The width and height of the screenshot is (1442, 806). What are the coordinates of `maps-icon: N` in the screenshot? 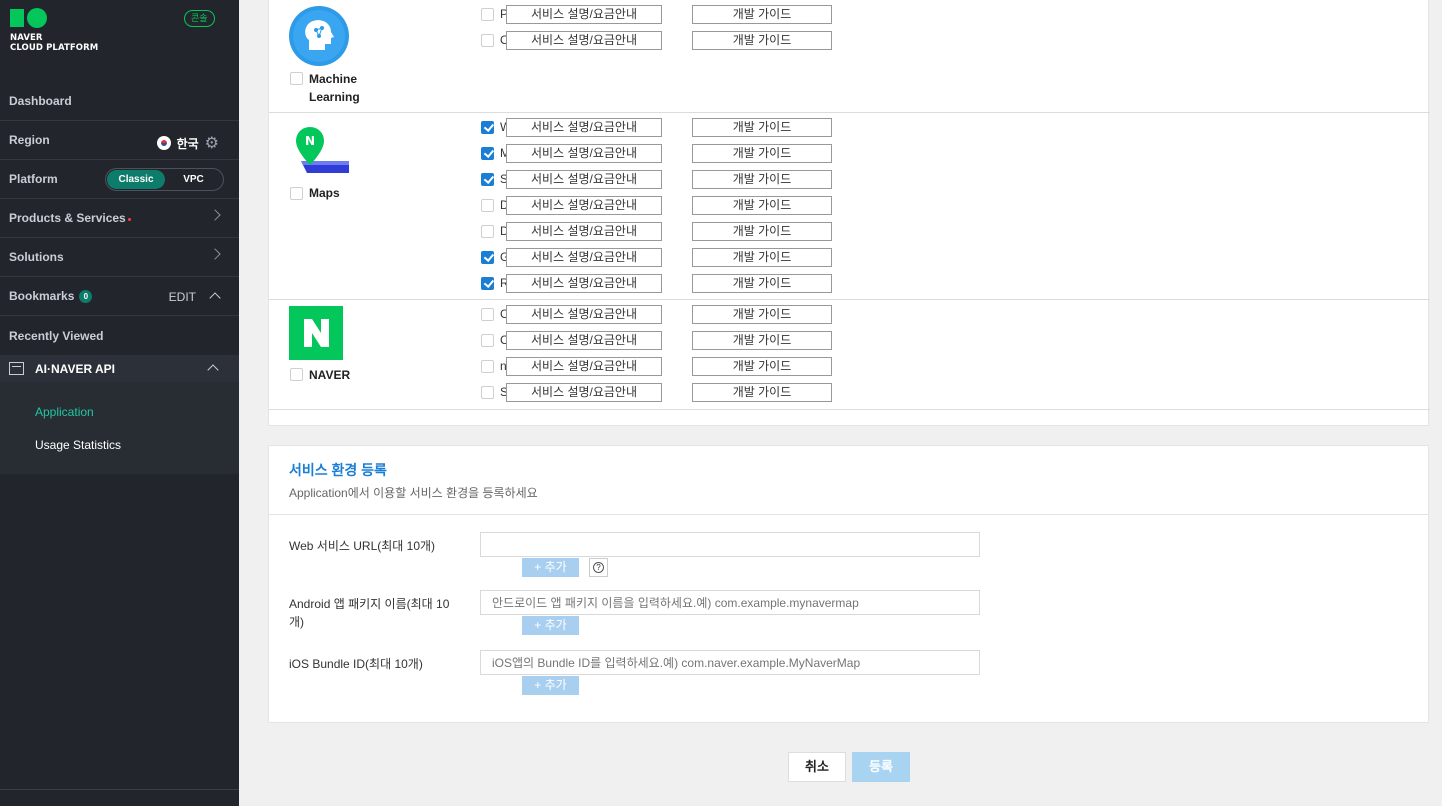 It's located at (322, 150).